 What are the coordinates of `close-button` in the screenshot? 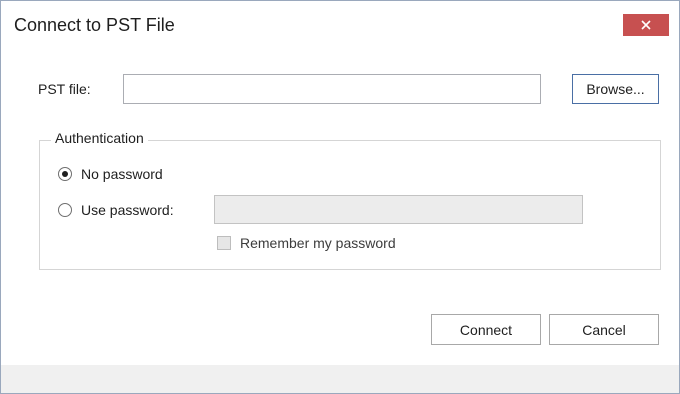 It's located at (646, 25).